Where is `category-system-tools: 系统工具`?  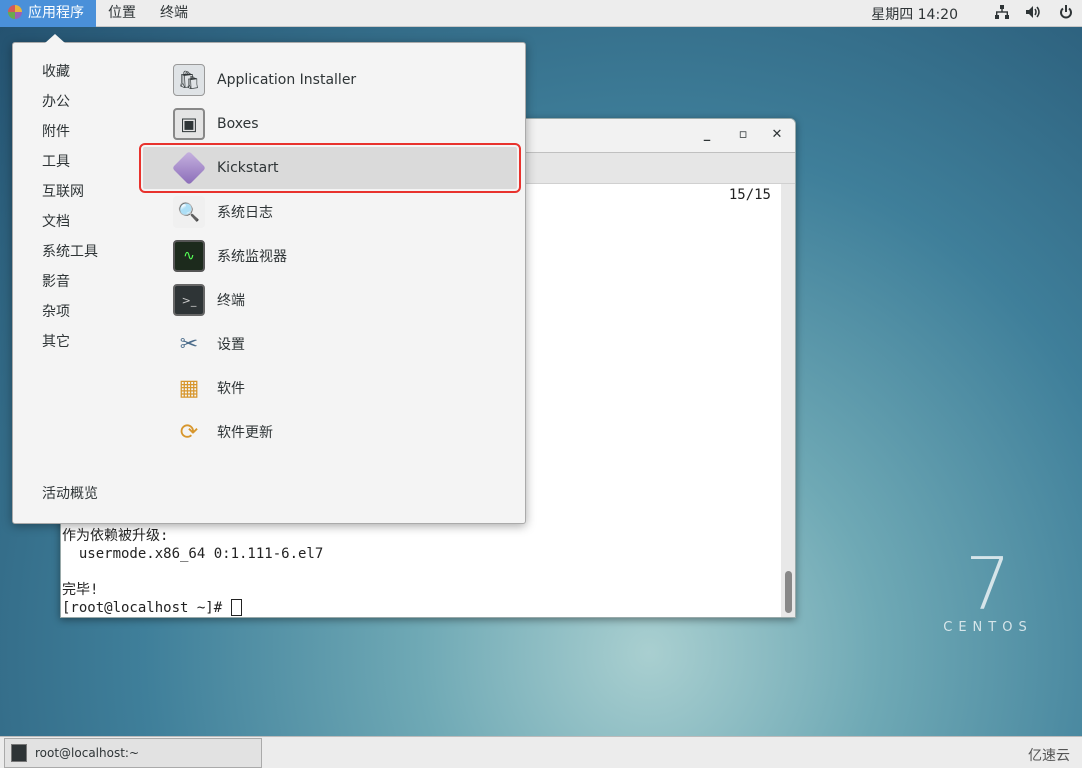
category-system-tools: 系统工具 is located at coordinates (70, 252).